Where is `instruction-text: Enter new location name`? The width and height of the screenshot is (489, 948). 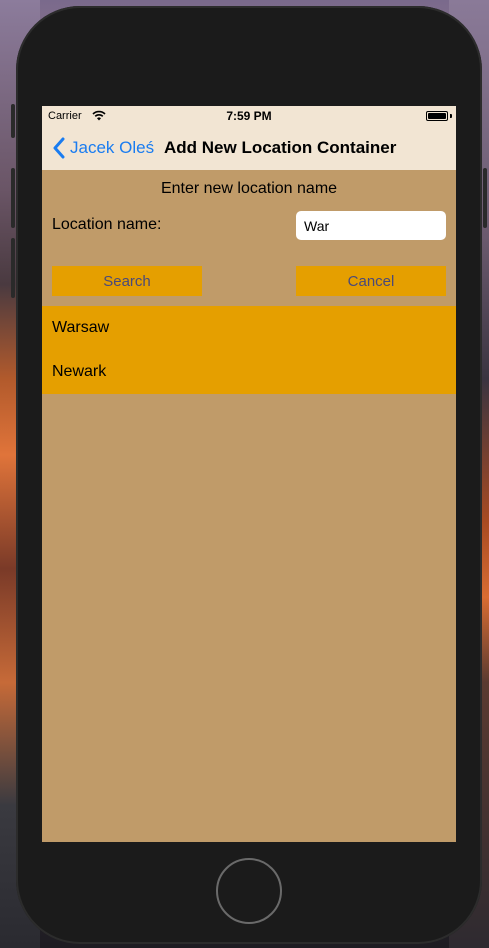 instruction-text: Enter new location name is located at coordinates (249, 188).